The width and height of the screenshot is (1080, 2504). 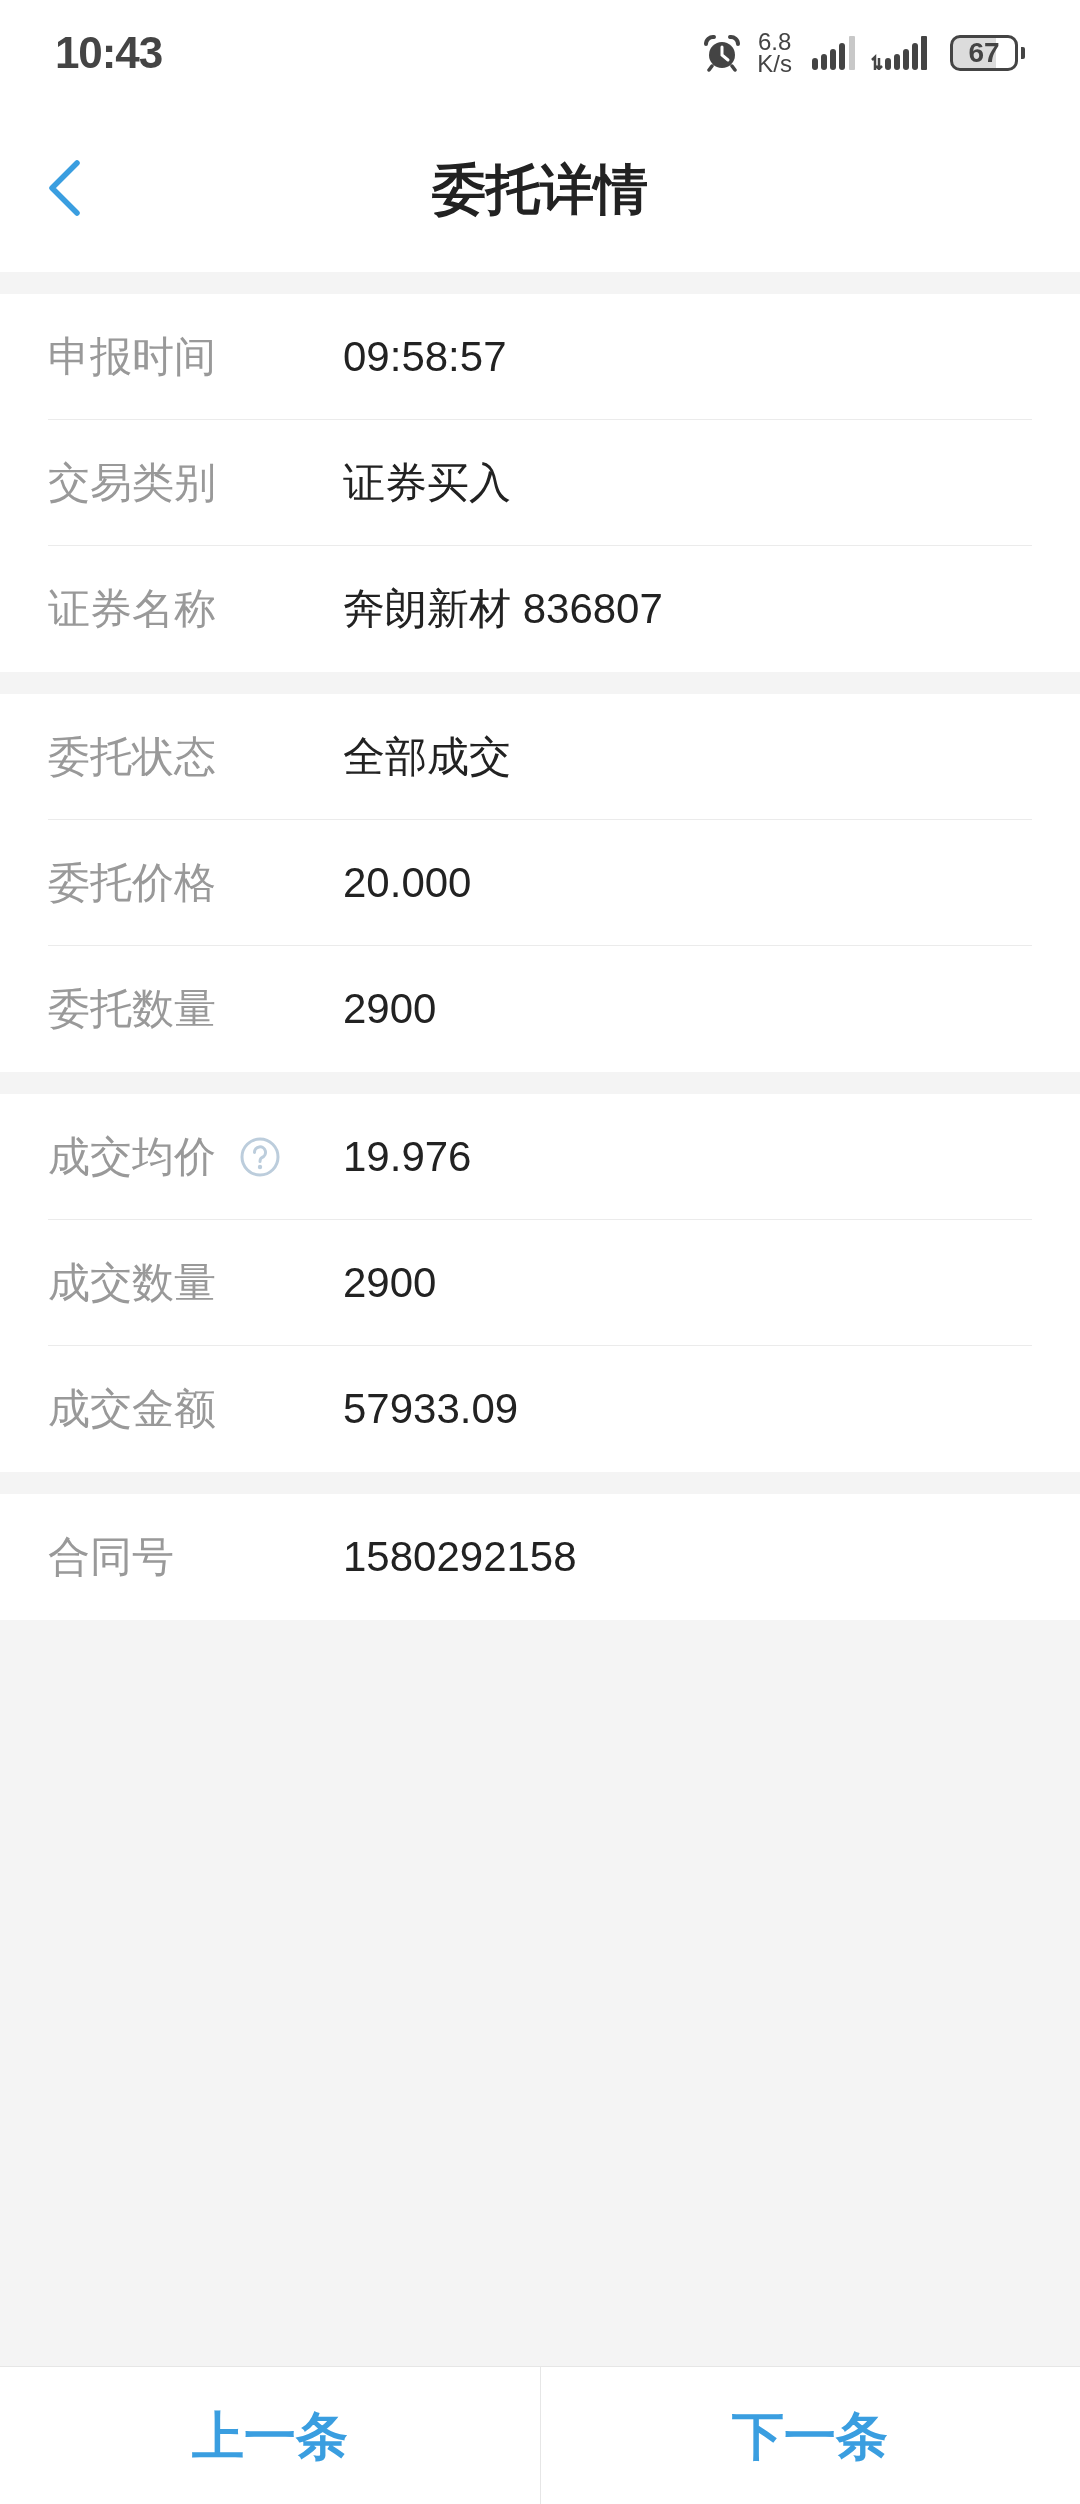 I want to click on signal-icon, so click(x=834, y=52).